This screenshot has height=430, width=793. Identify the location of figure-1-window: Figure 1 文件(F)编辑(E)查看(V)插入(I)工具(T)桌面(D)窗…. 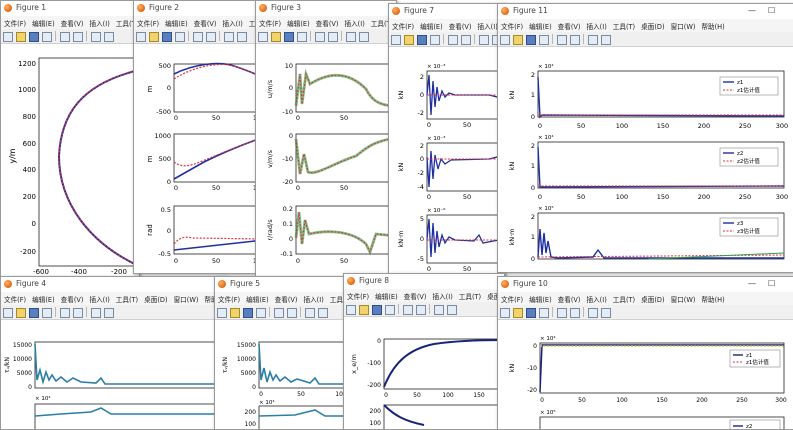
(70, 140).